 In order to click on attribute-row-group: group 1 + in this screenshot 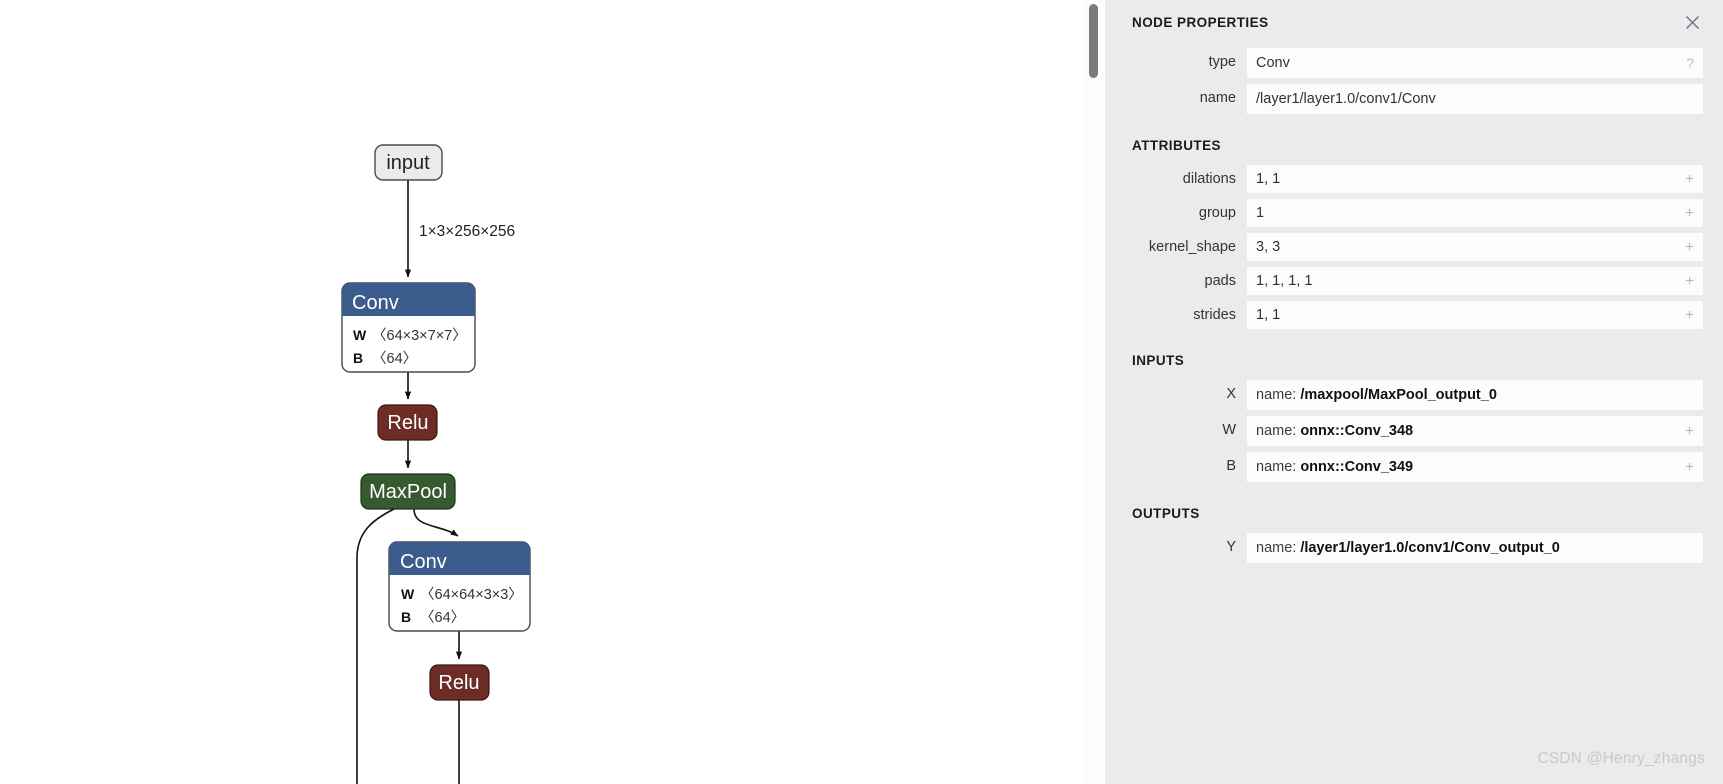, I will do `click(1404, 213)`.